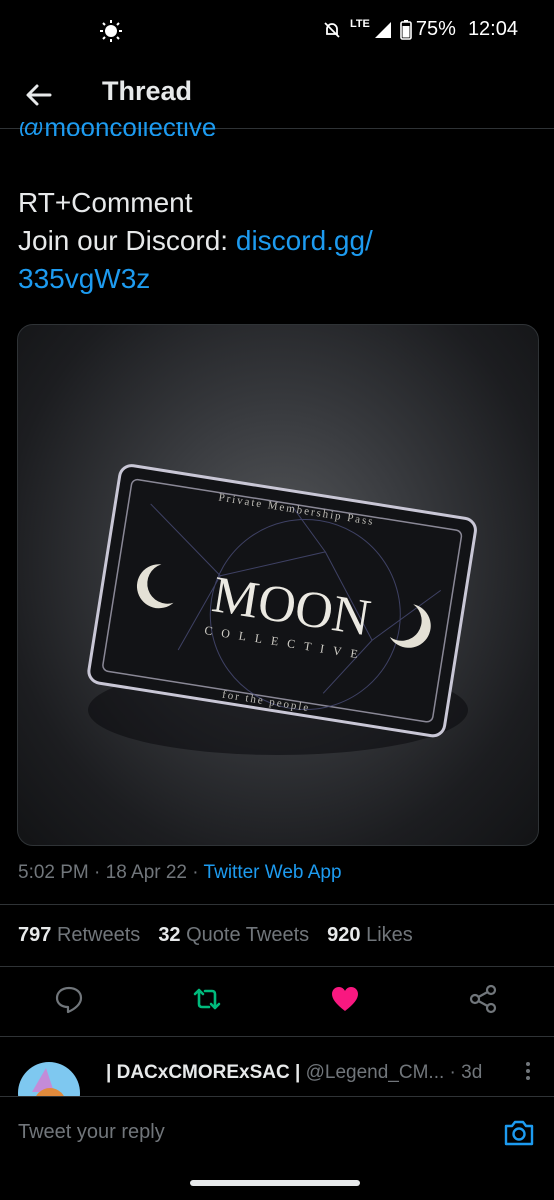  Describe the element at coordinates (483, 999) in the screenshot. I see `share-icon` at that location.